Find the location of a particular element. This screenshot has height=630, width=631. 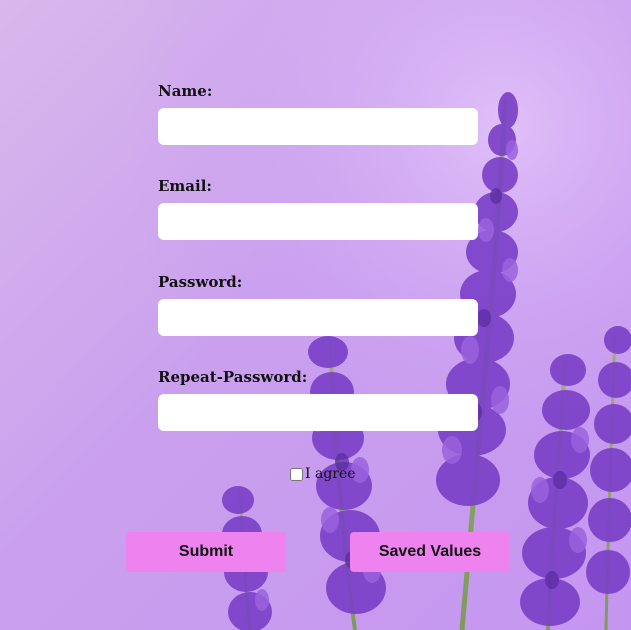

name-label: Name: is located at coordinates (185, 91).